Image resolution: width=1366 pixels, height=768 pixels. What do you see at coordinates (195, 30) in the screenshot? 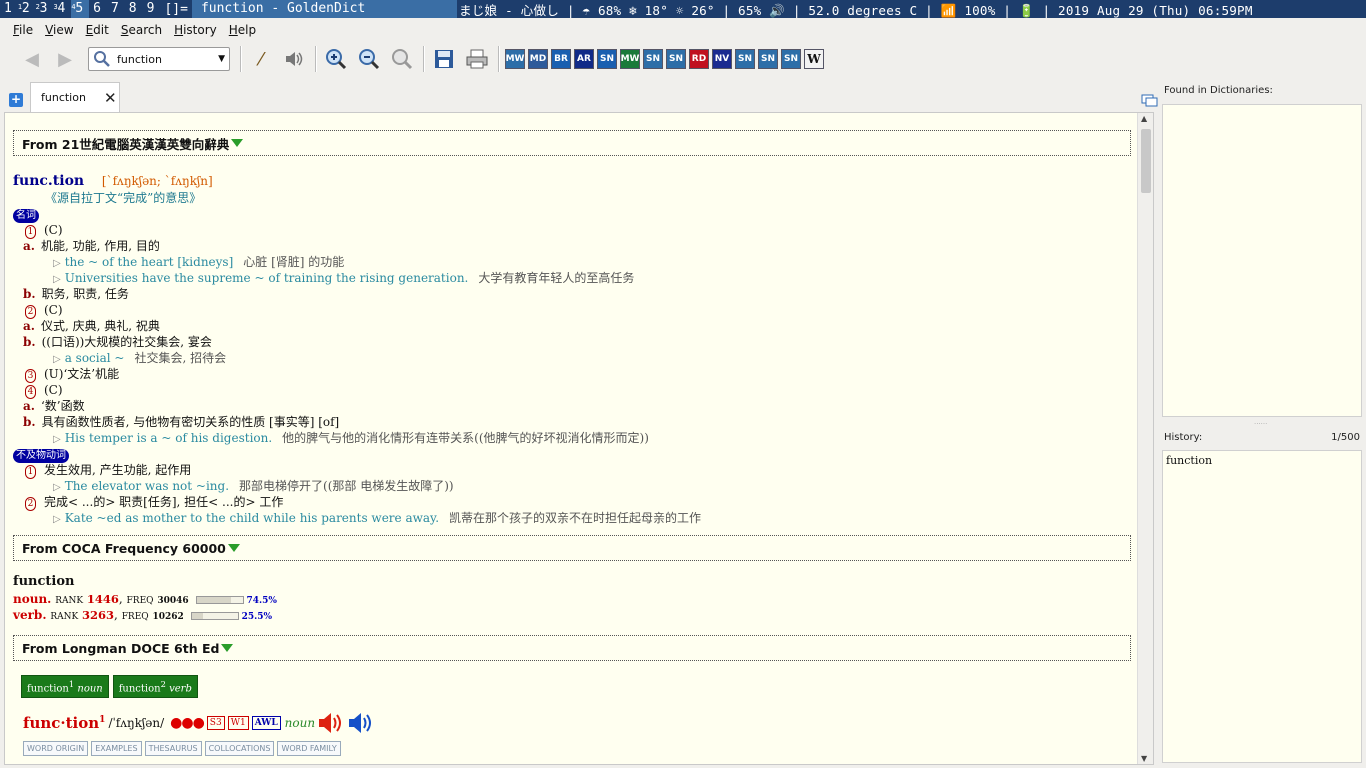
I see `menu-history: History` at bounding box center [195, 30].